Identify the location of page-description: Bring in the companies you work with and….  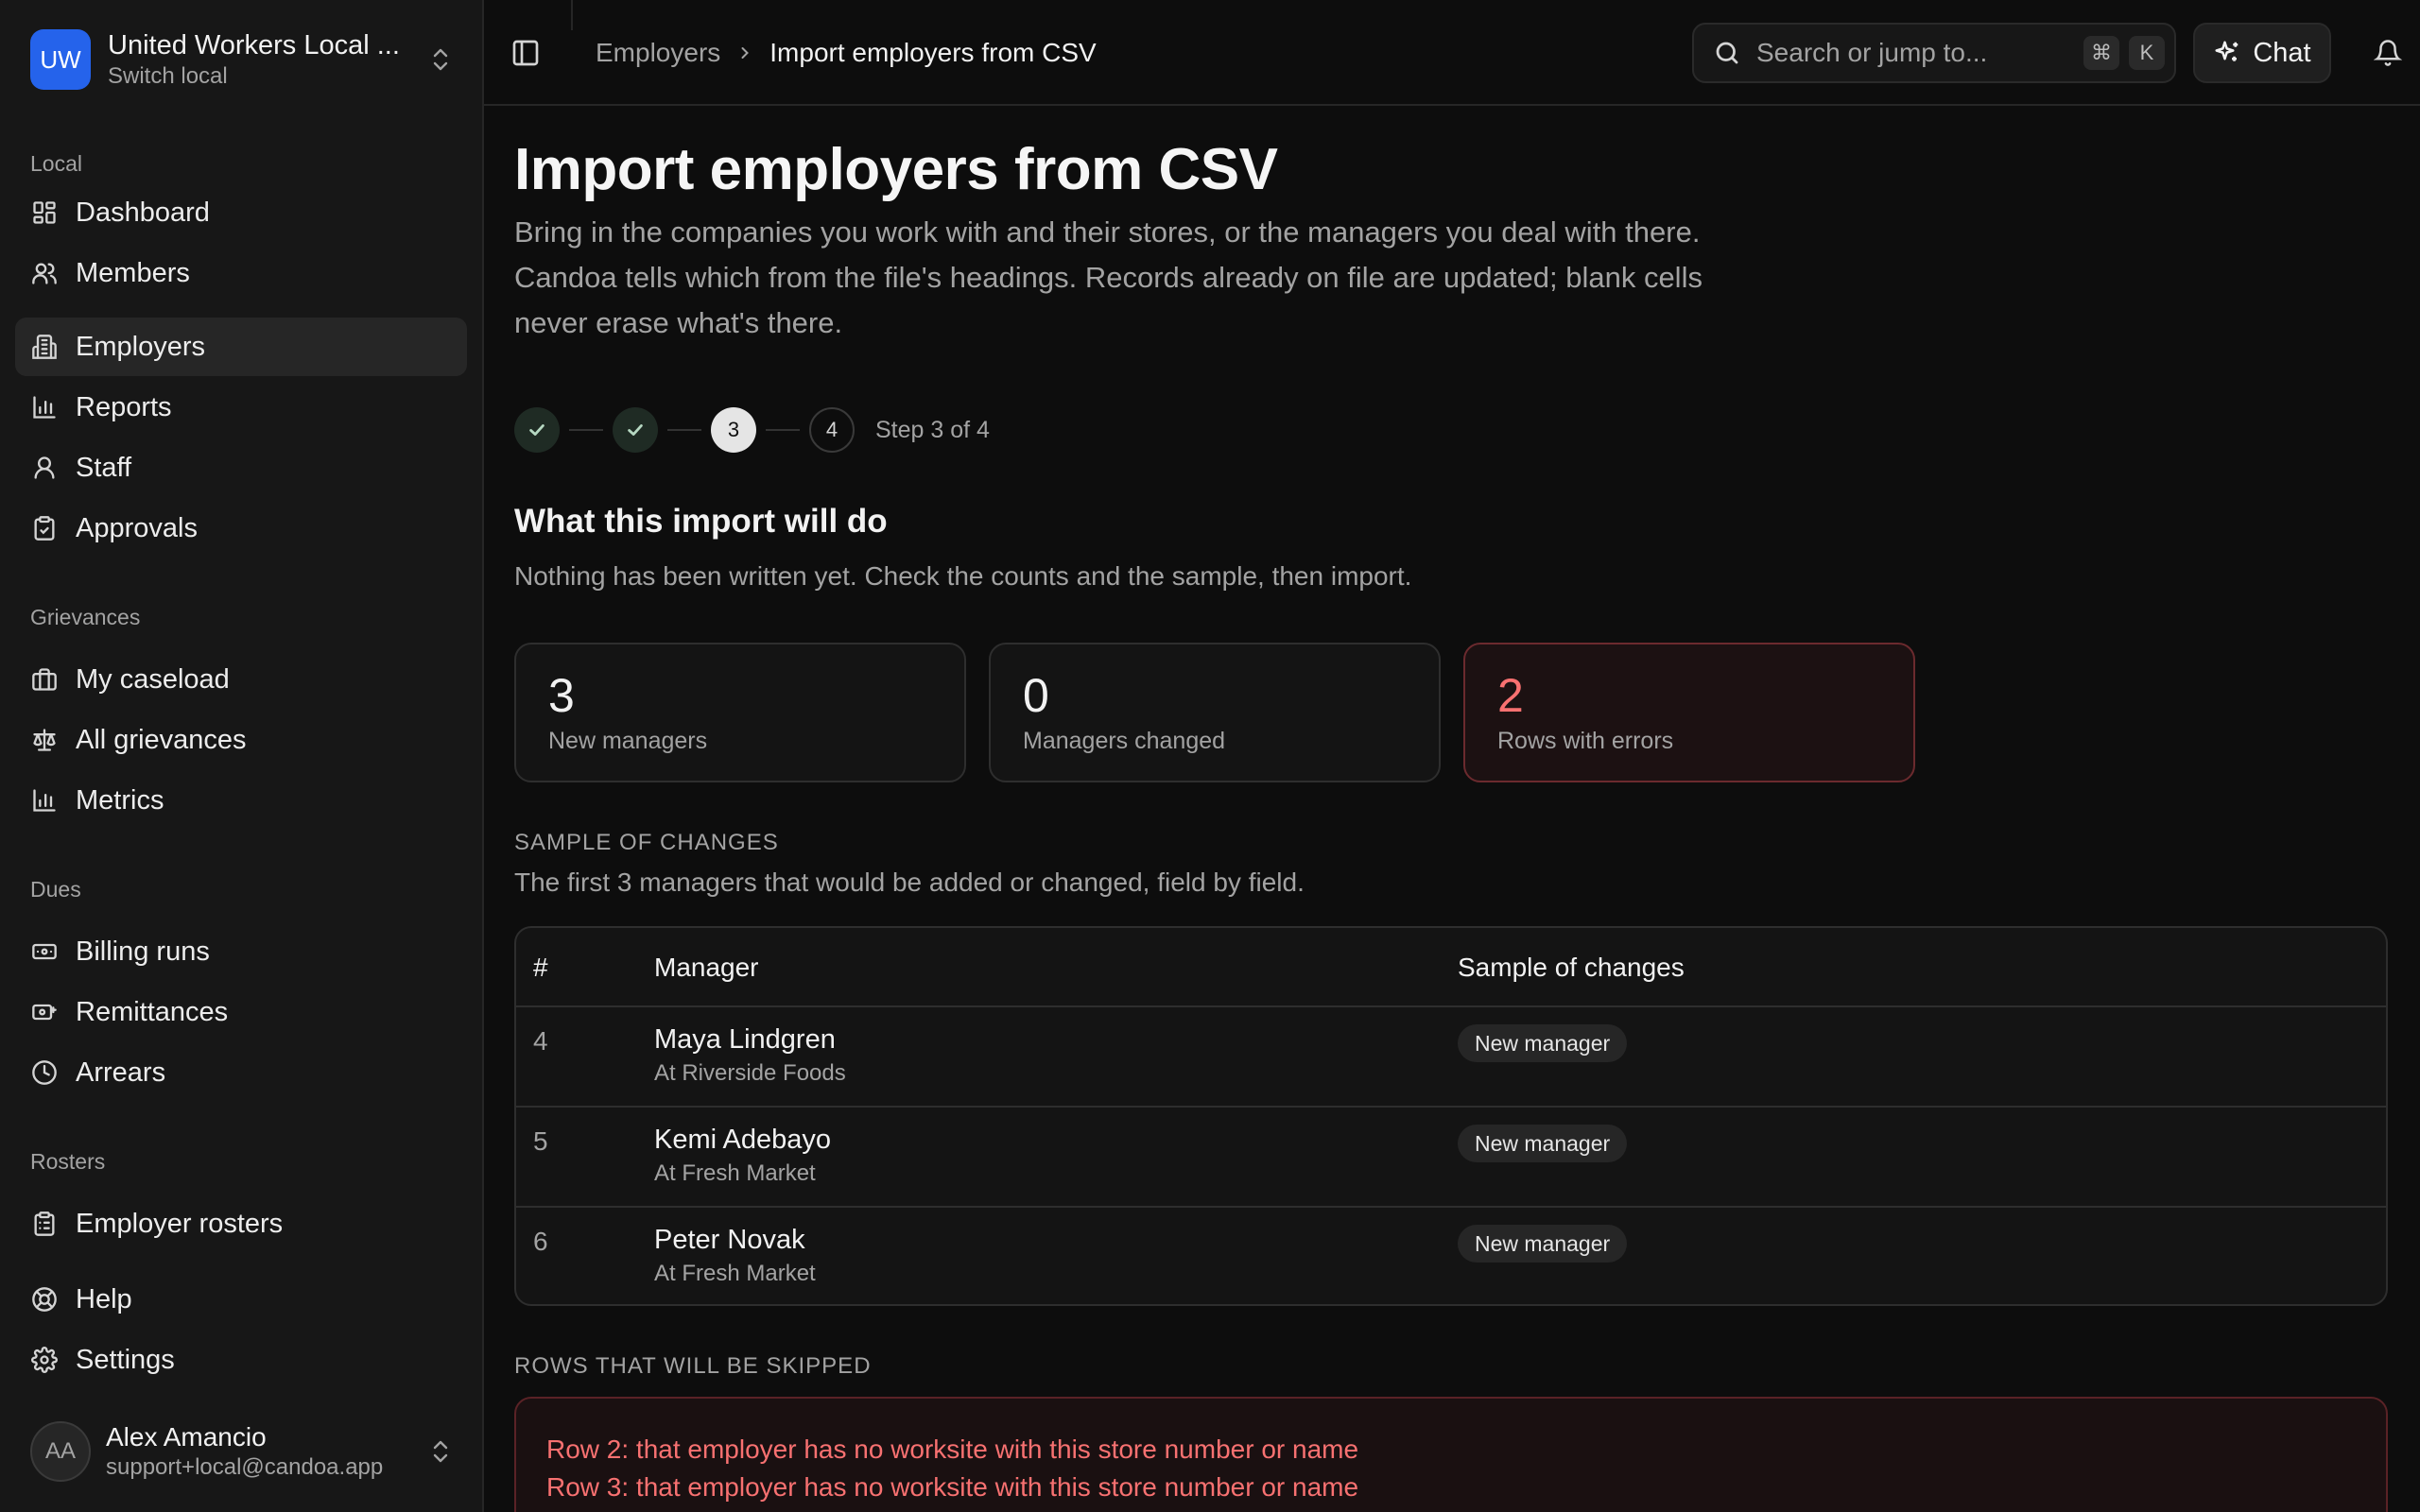
(1108, 277).